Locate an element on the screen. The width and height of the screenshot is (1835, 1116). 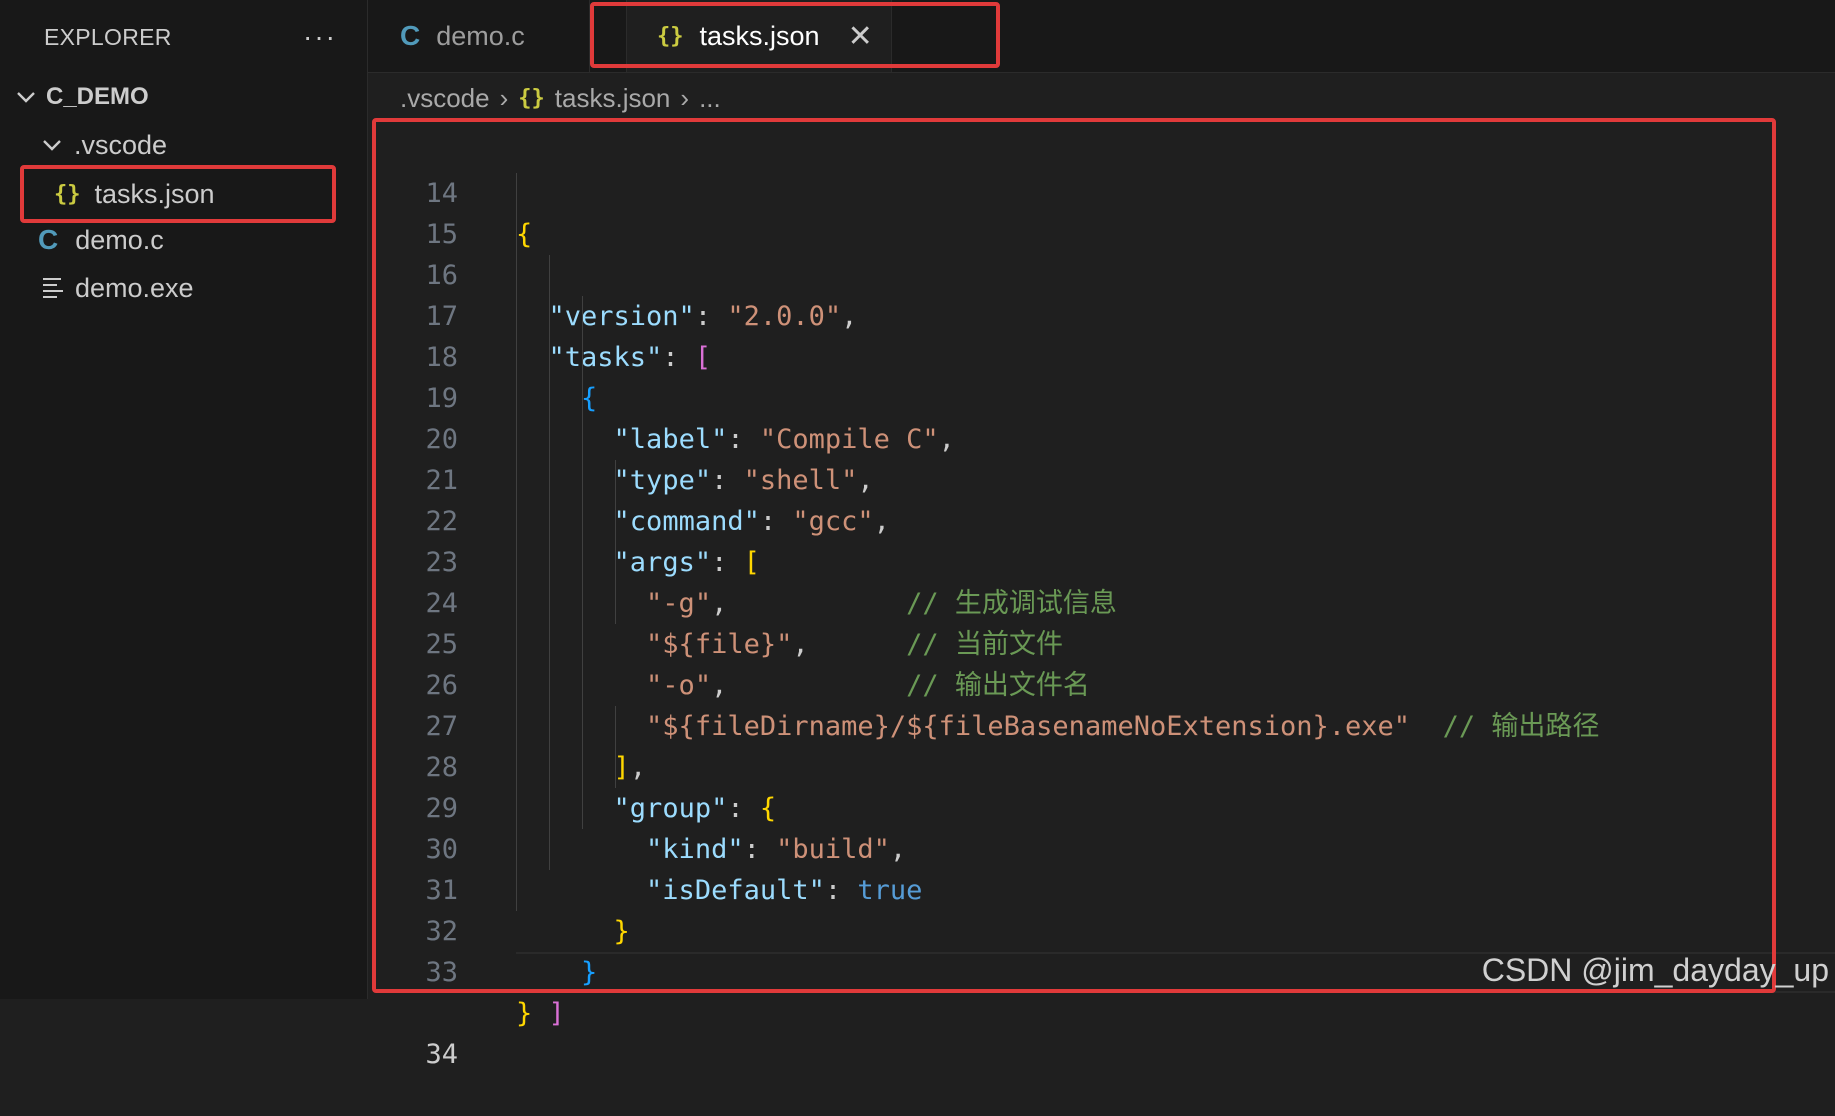
tab-bar: C demo.c {} tasks.json ✕ is located at coordinates (1101, 36).